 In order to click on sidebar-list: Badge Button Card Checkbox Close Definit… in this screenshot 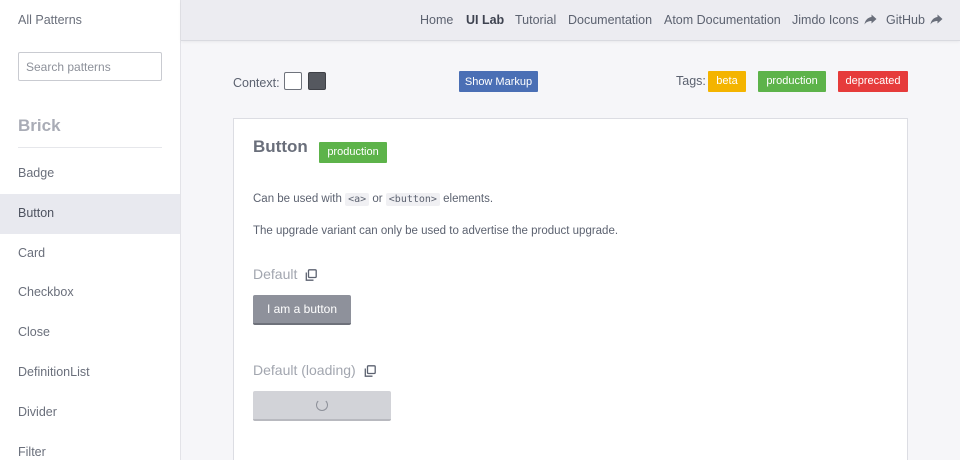, I will do `click(90, 307)`.